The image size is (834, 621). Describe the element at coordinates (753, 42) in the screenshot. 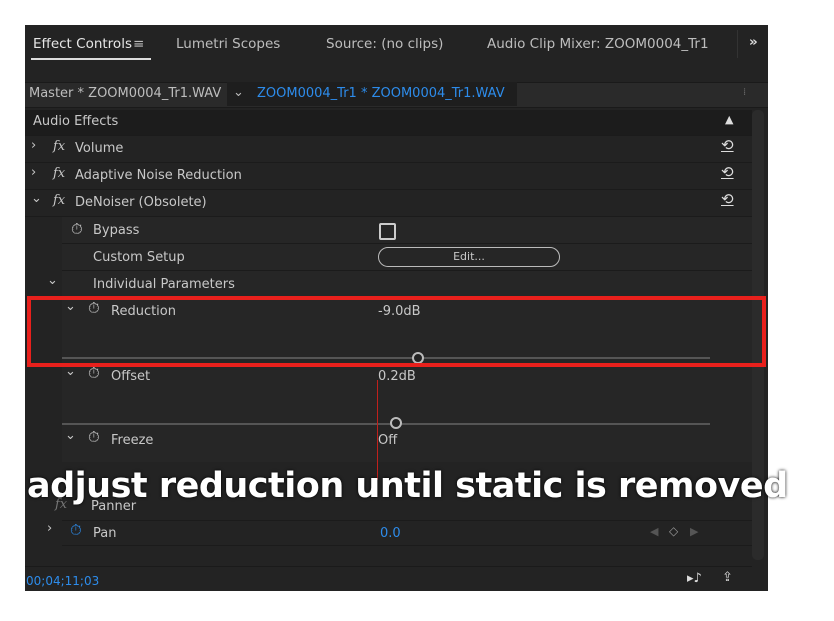

I see `tab-overflow-button: »` at that location.